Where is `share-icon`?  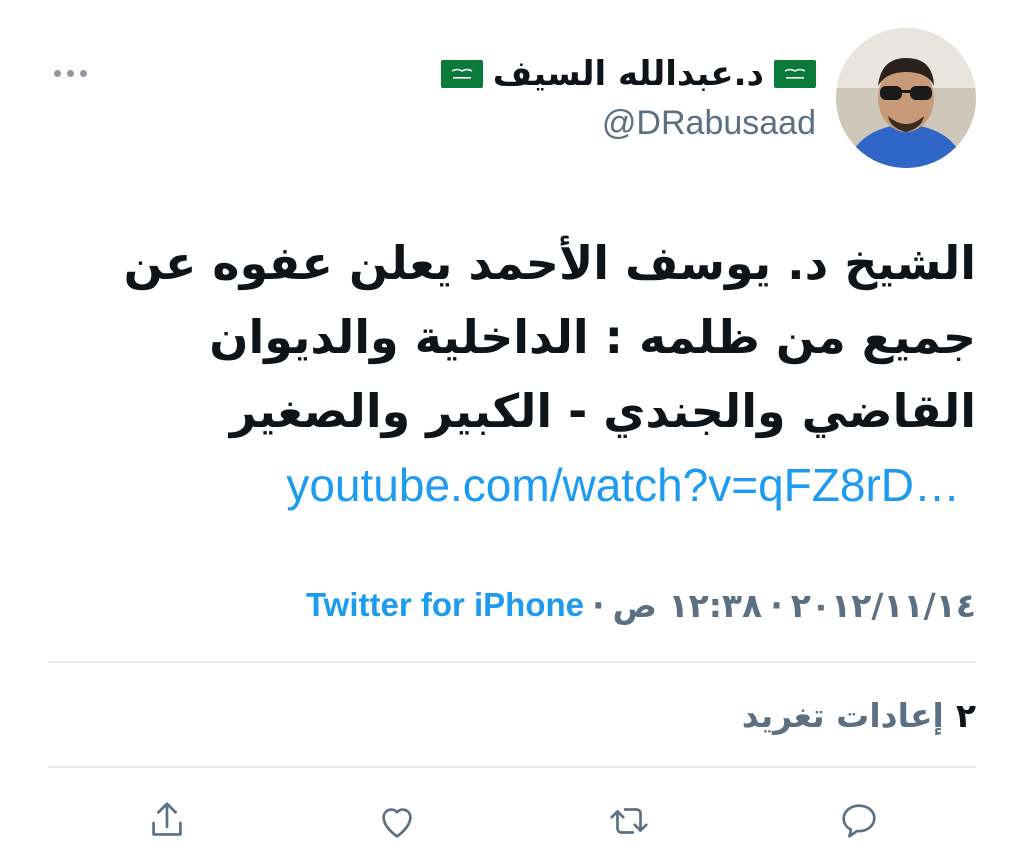
share-icon is located at coordinates (167, 819).